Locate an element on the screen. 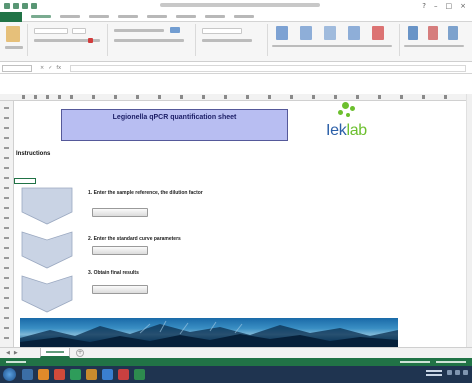  network-icon is located at coordinates (449, 372).